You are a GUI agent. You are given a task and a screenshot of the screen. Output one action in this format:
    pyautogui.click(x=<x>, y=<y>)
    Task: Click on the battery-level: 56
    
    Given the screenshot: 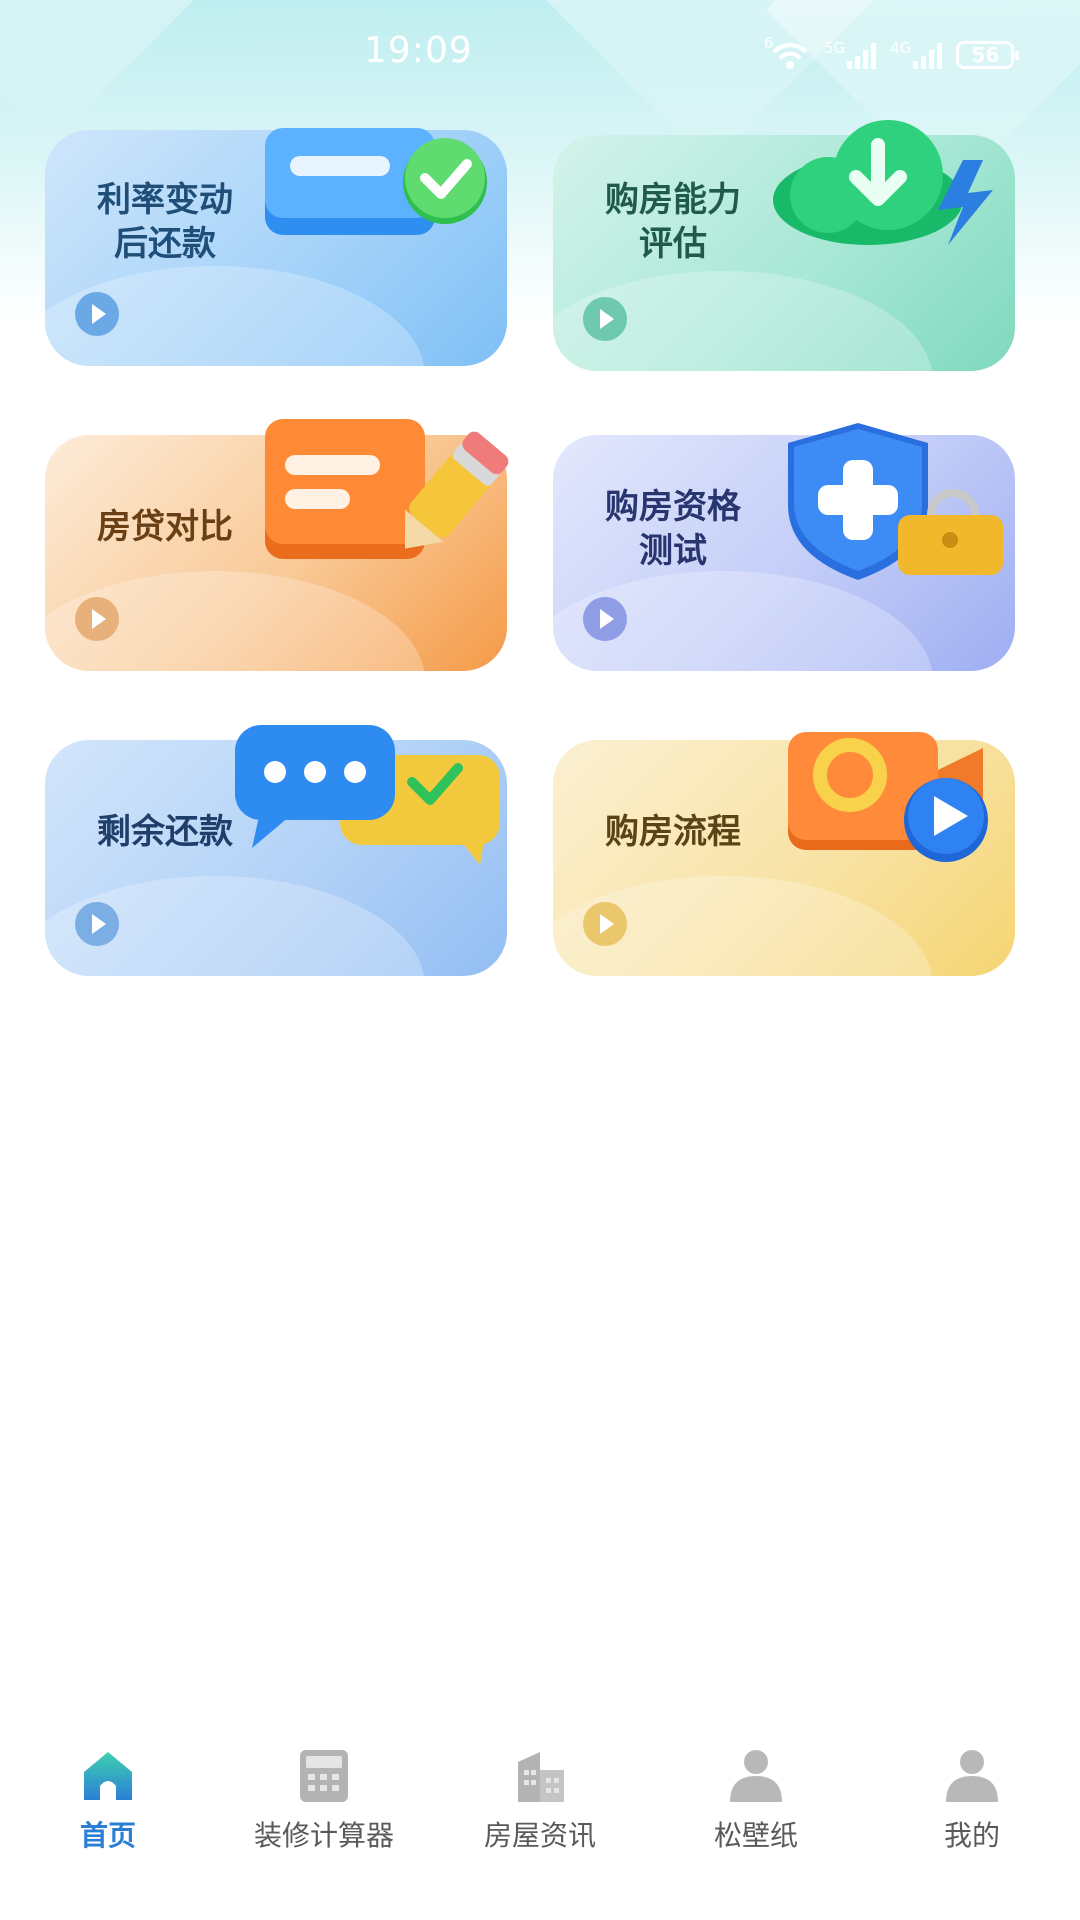 What is the action you would take?
    pyautogui.click(x=985, y=55)
    